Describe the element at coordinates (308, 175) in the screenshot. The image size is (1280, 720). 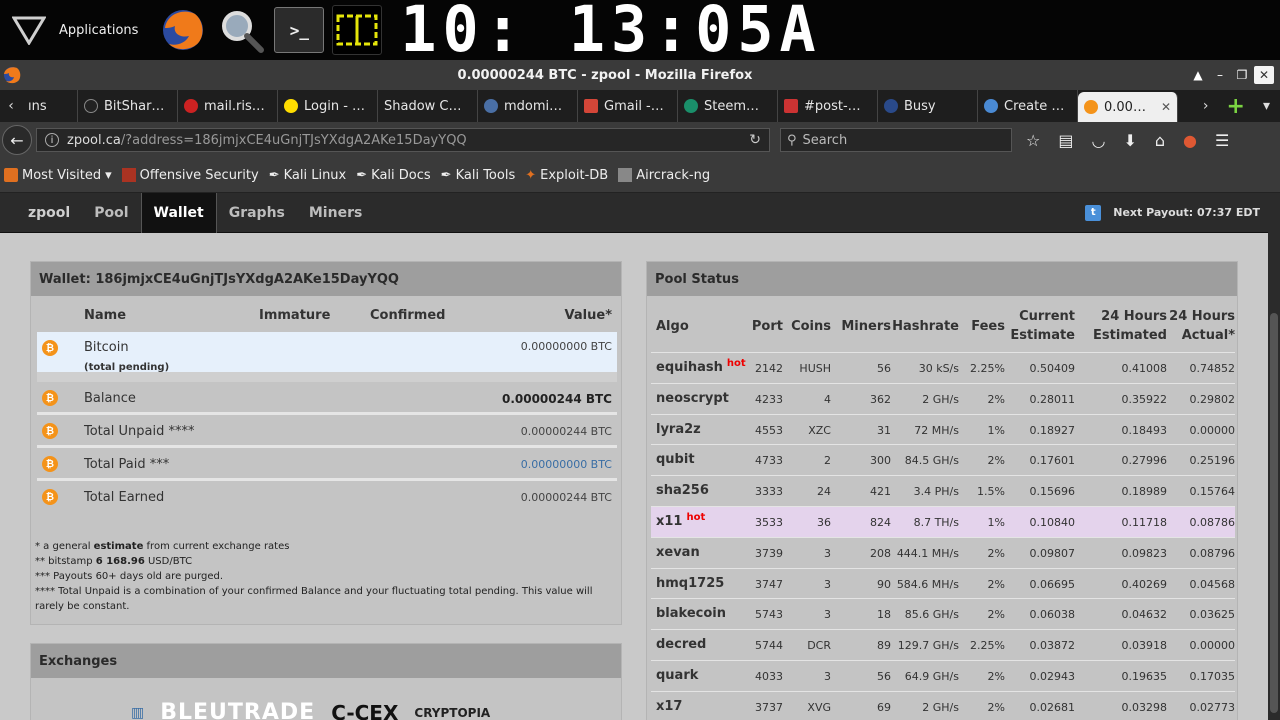
I see `bookmark-kali-linux: ✒ Kali Linux` at that location.